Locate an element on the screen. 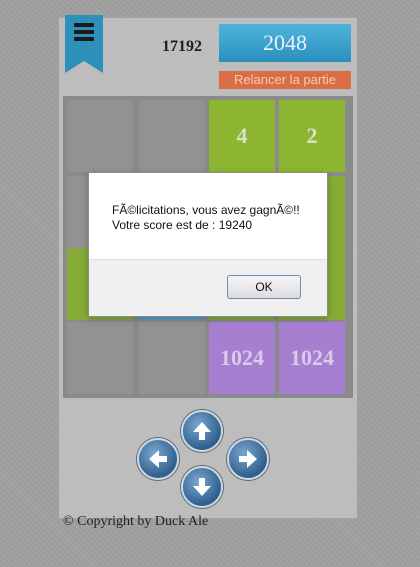 Image resolution: width=420 pixels, height=567 pixels. arrow-up-icon is located at coordinates (202, 431).